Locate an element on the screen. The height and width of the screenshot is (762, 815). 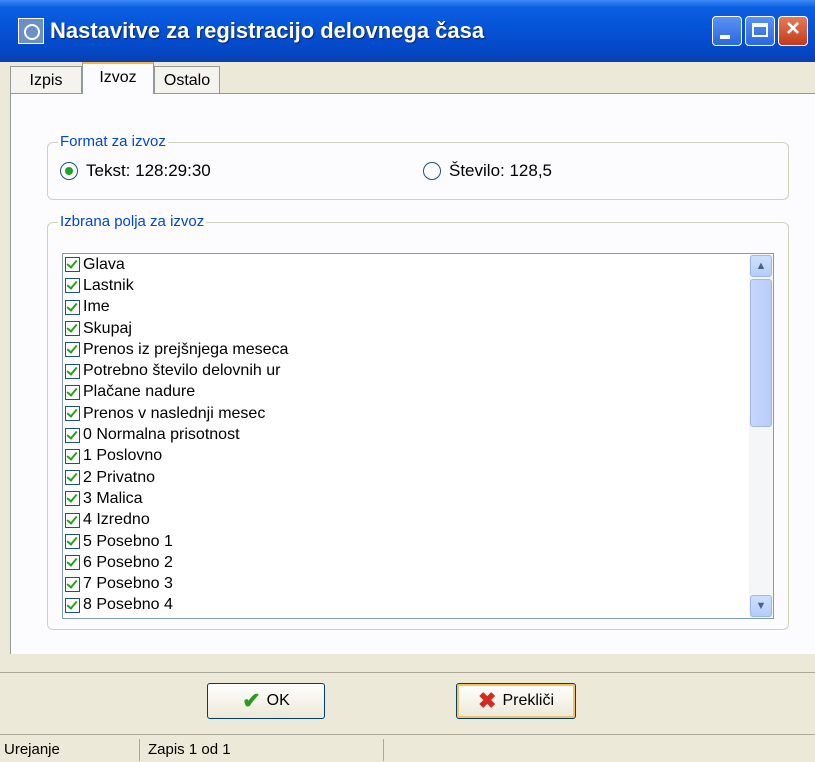
vertical-scrollbar: ▲ ▼ is located at coordinates (761, 436).